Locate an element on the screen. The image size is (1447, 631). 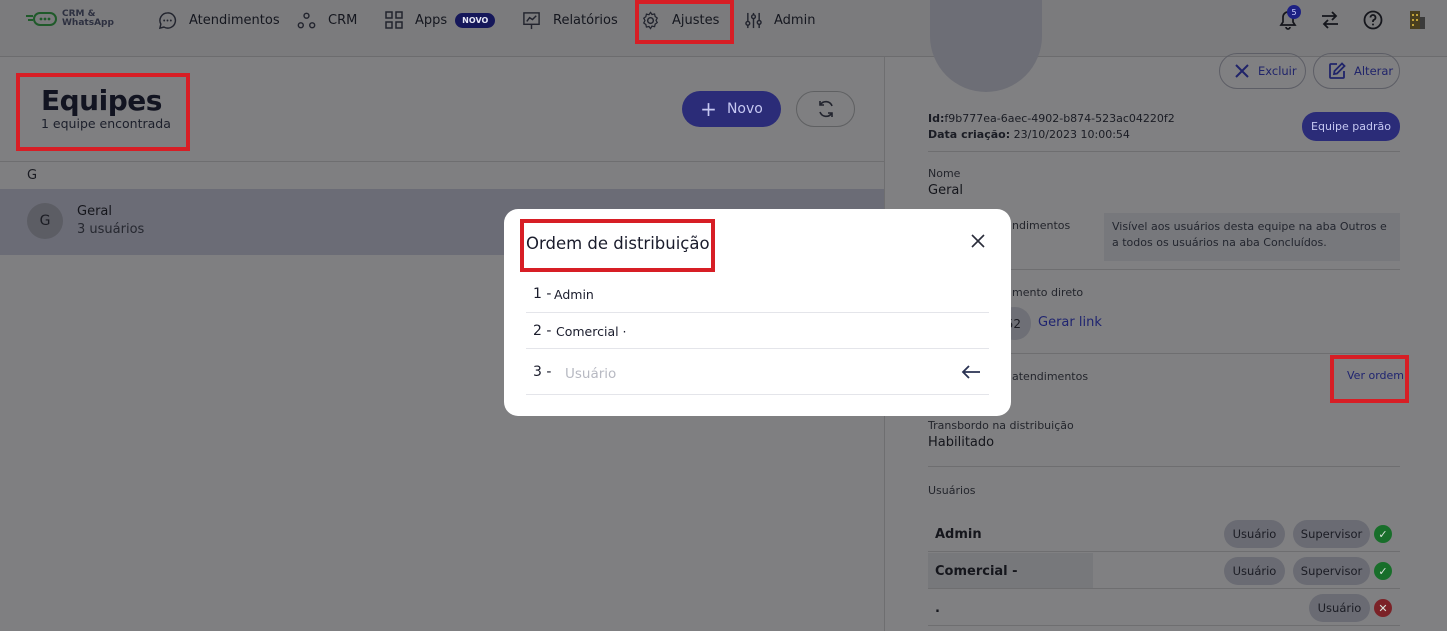
overflow-value: Habilitado is located at coordinates (961, 442).